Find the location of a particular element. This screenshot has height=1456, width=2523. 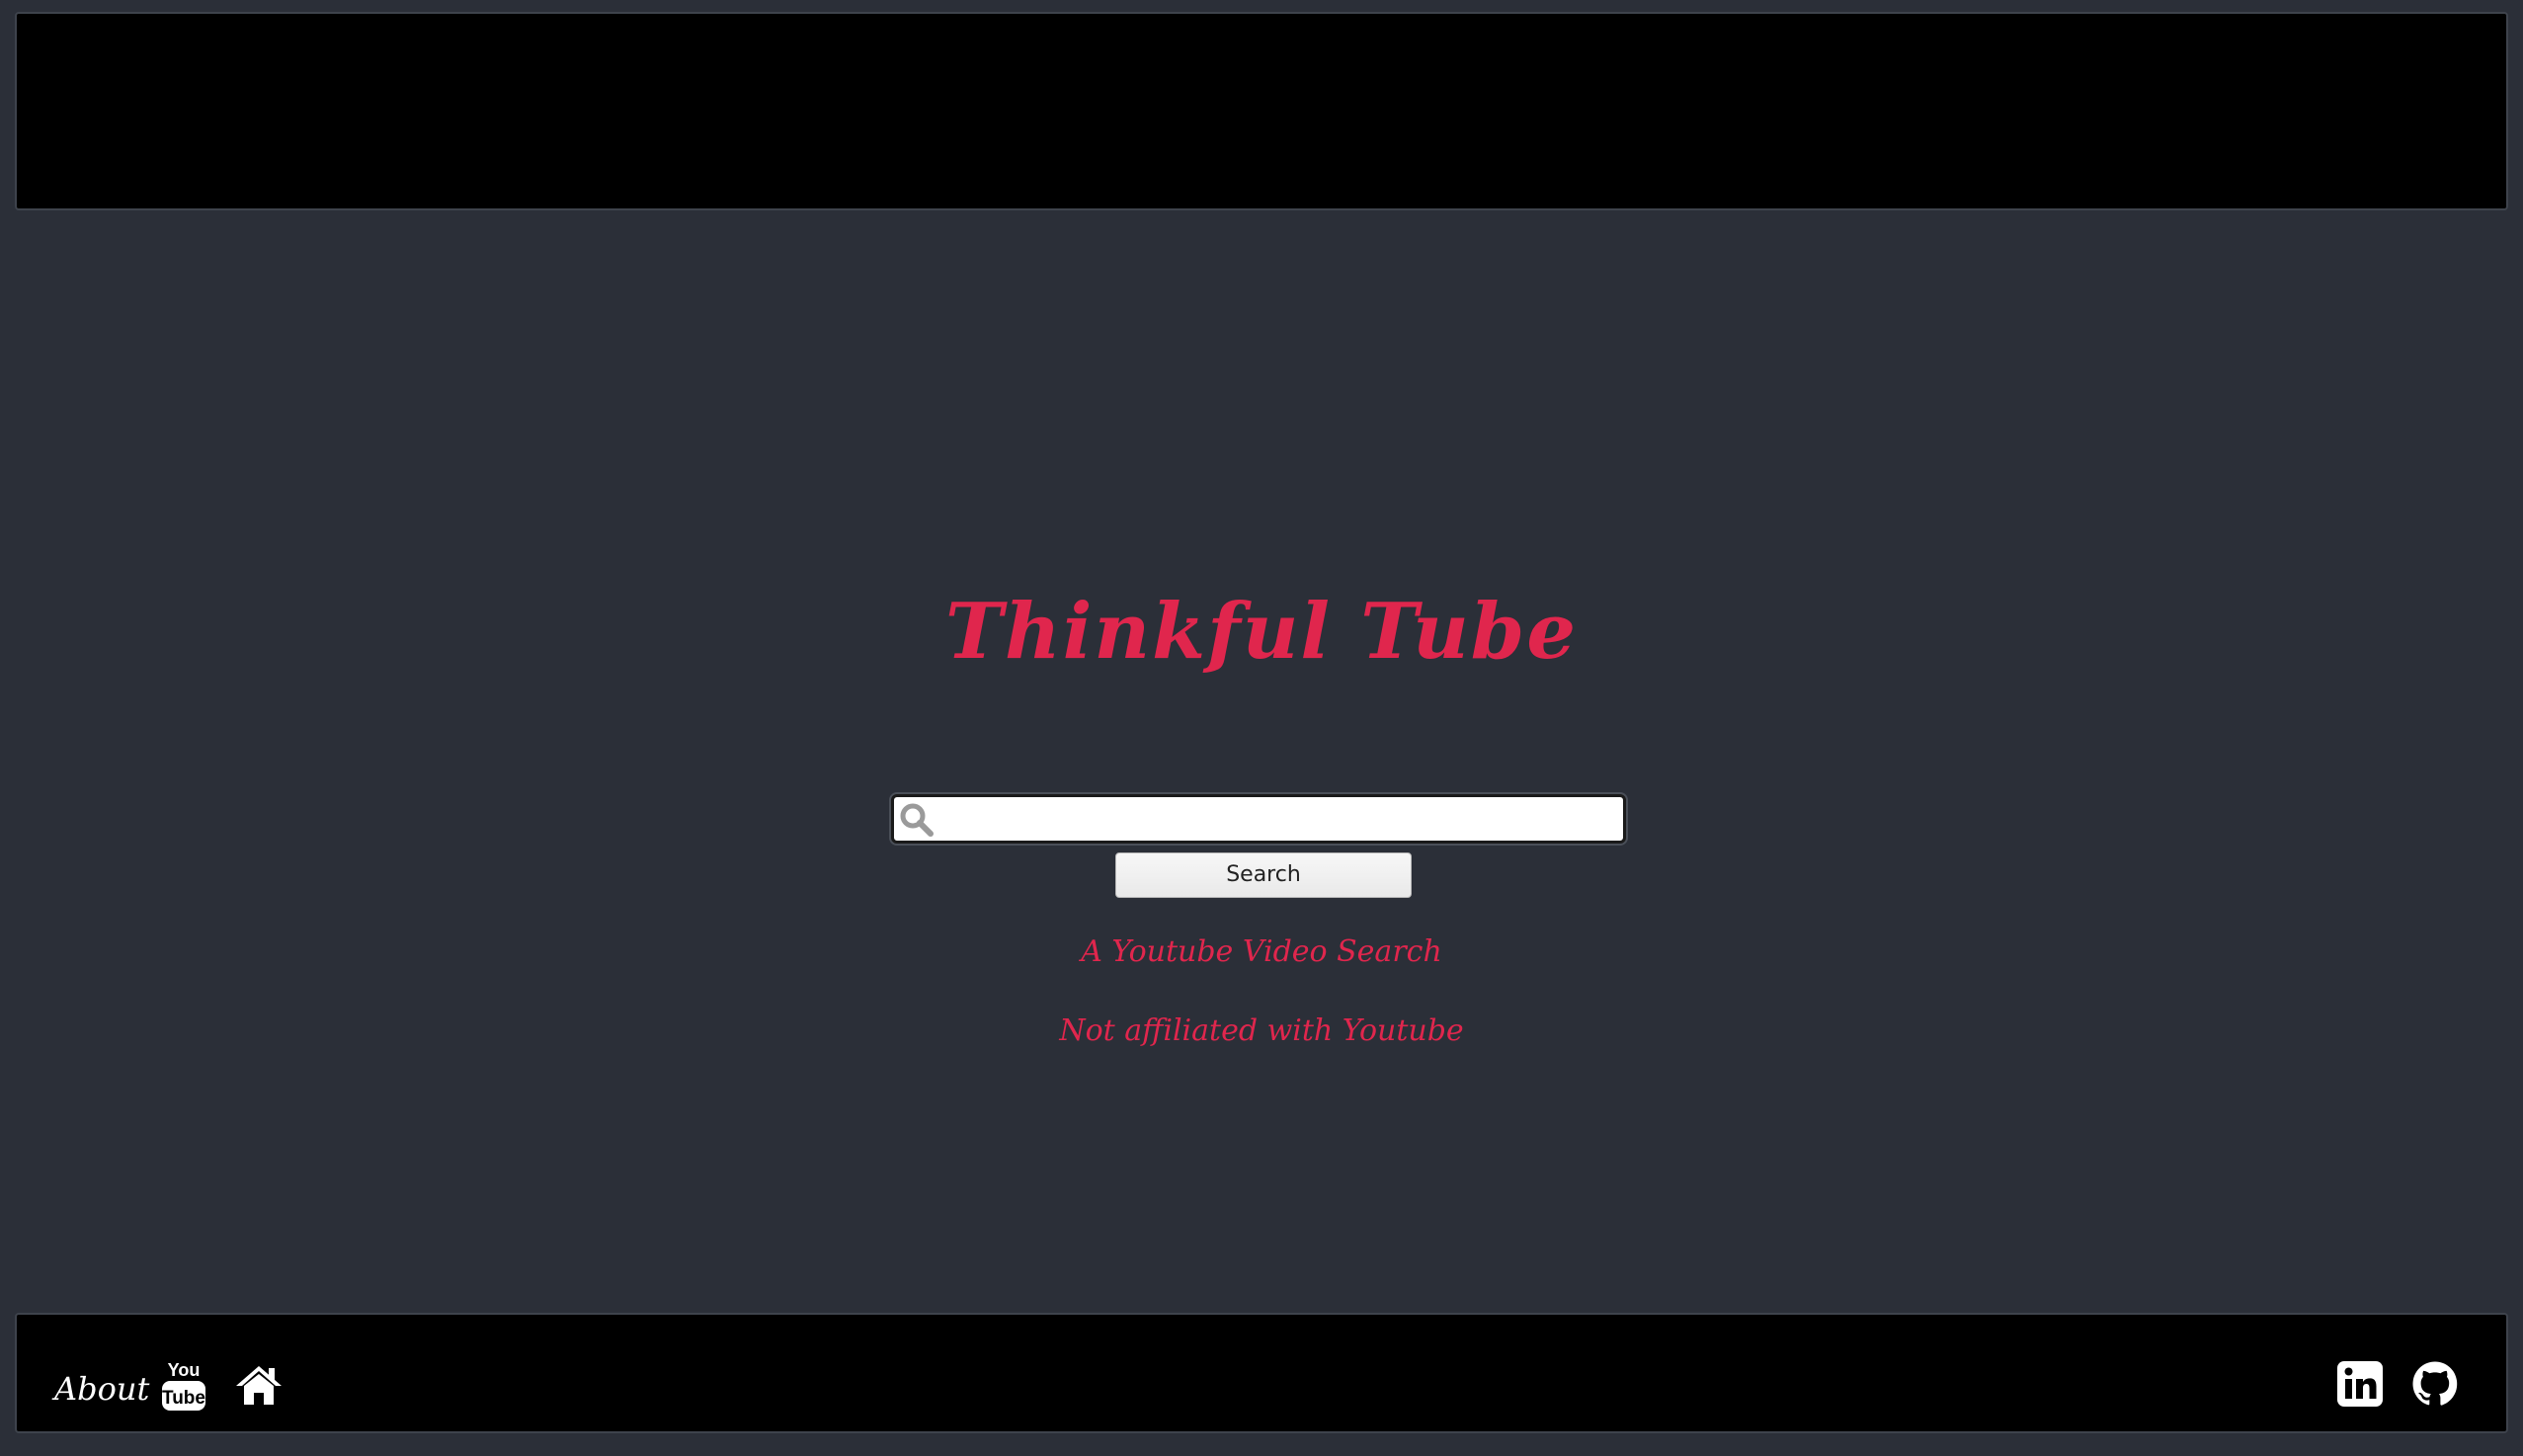

youtube-icon: You Tube is located at coordinates (183, 1384).